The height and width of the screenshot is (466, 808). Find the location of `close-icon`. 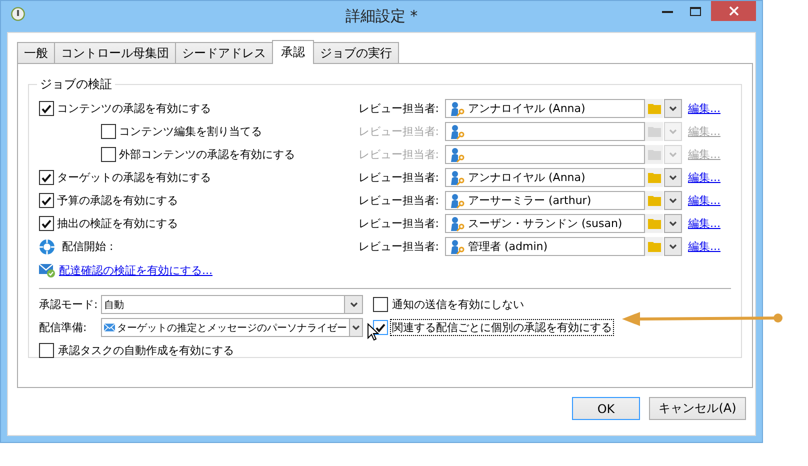

close-icon is located at coordinates (733, 11).